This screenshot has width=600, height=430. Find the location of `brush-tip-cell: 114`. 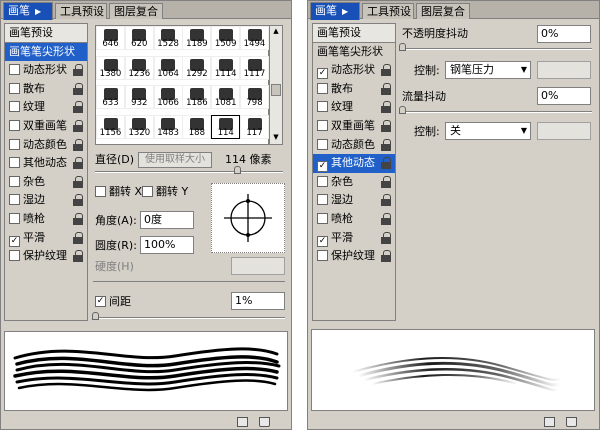

brush-tip-cell: 114 is located at coordinates (226, 126).